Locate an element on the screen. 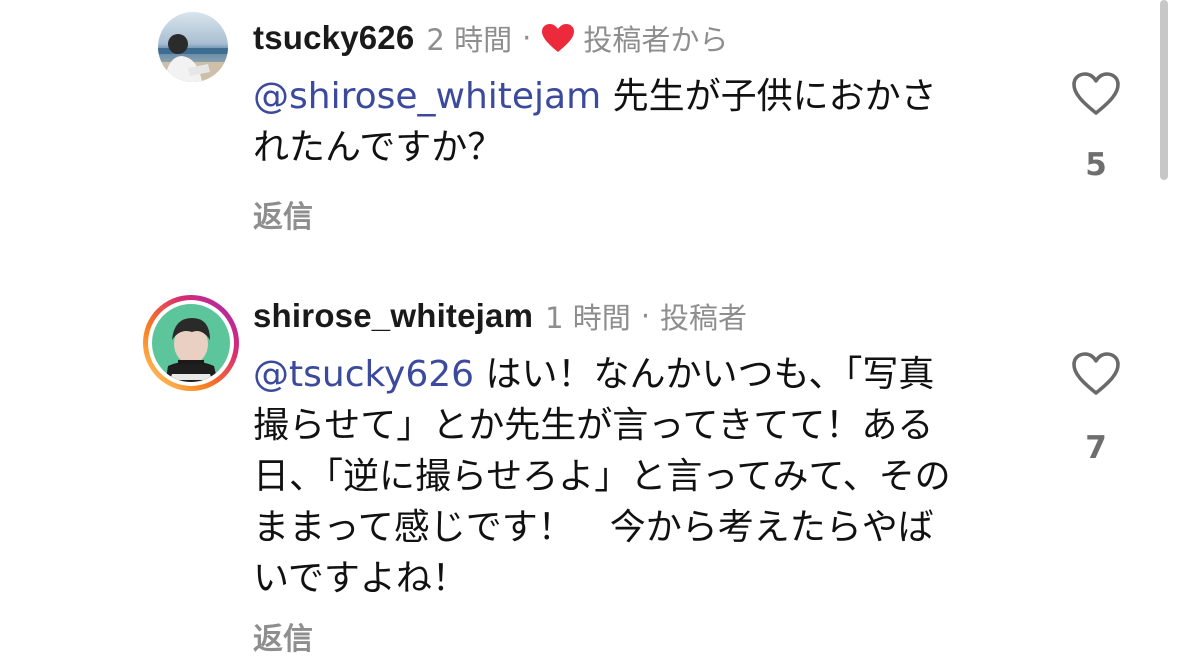 Image resolution: width=1179 pixels, height=665 pixels. like-count: 5 is located at coordinates (1096, 165).